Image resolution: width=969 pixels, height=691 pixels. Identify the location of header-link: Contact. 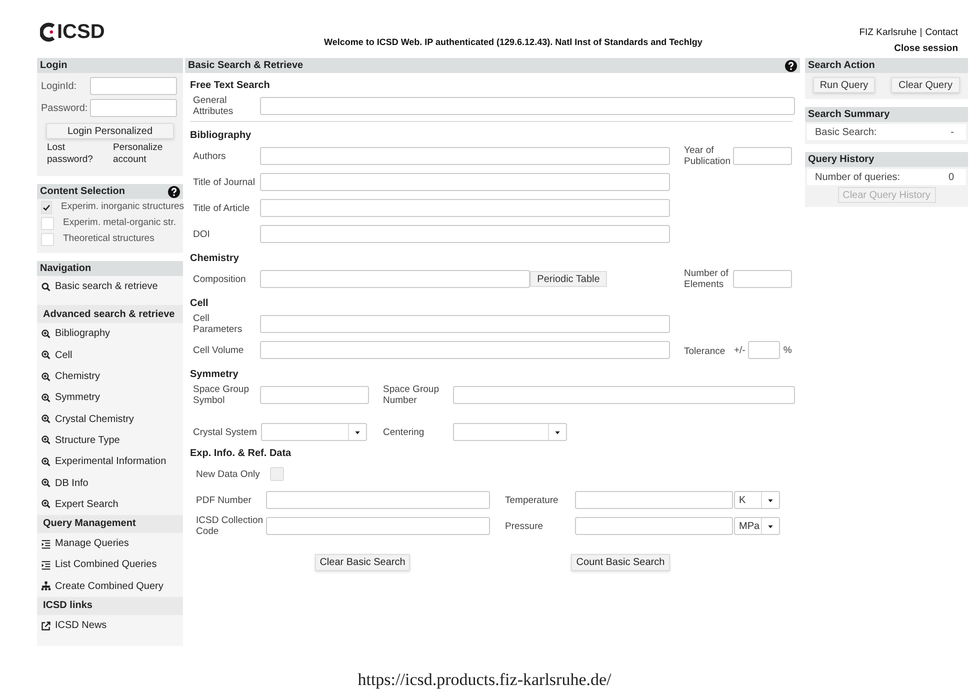
(941, 33).